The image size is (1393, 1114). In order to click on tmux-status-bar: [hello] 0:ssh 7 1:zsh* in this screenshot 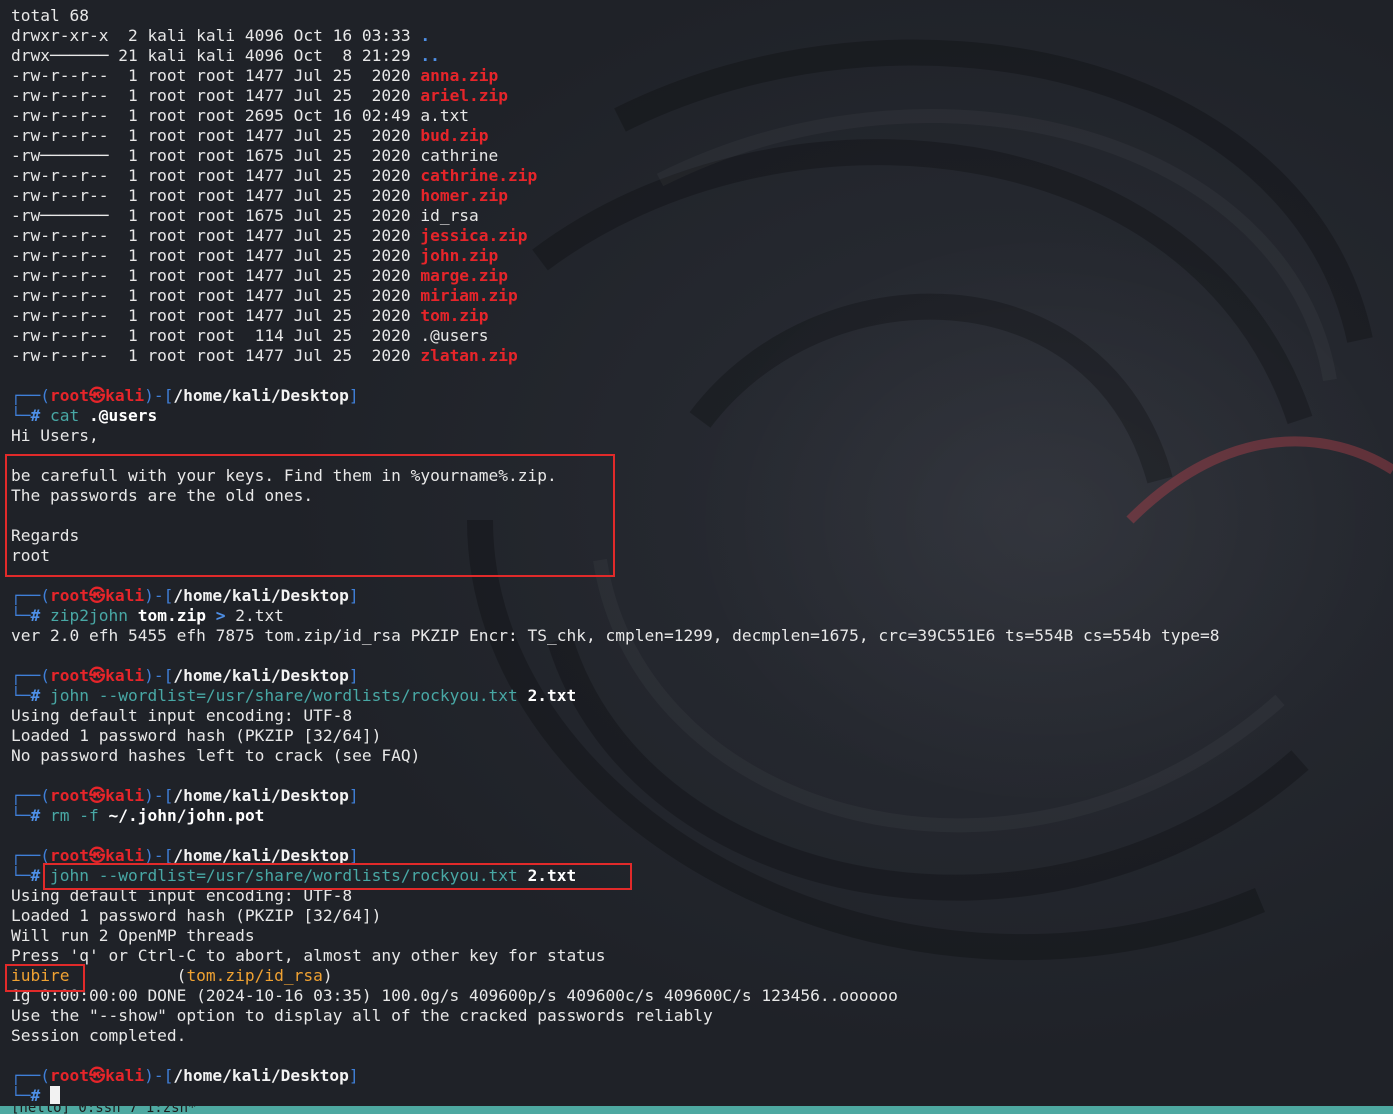, I will do `click(696, 1110)`.